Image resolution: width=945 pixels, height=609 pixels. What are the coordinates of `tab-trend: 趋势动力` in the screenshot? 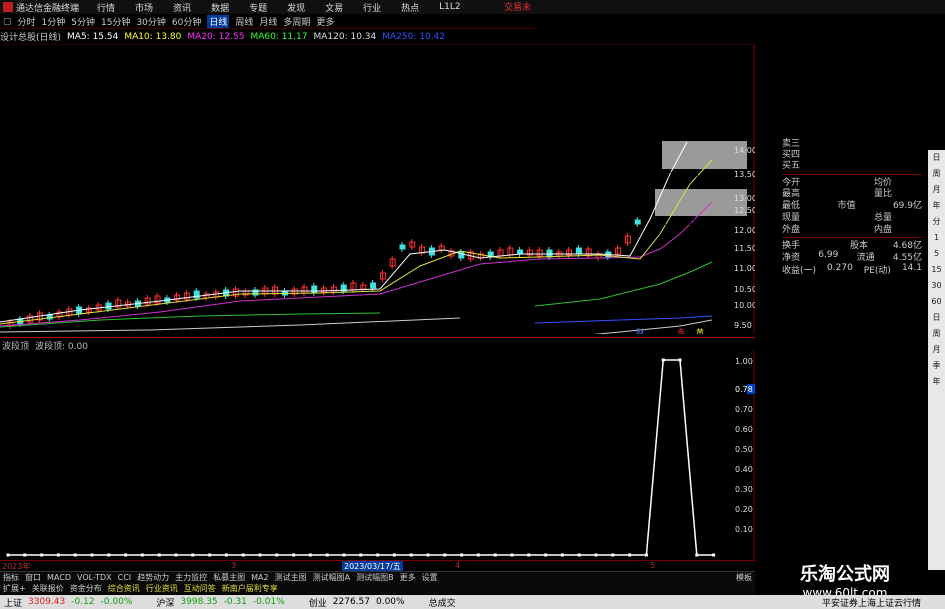 It's located at (153, 577).